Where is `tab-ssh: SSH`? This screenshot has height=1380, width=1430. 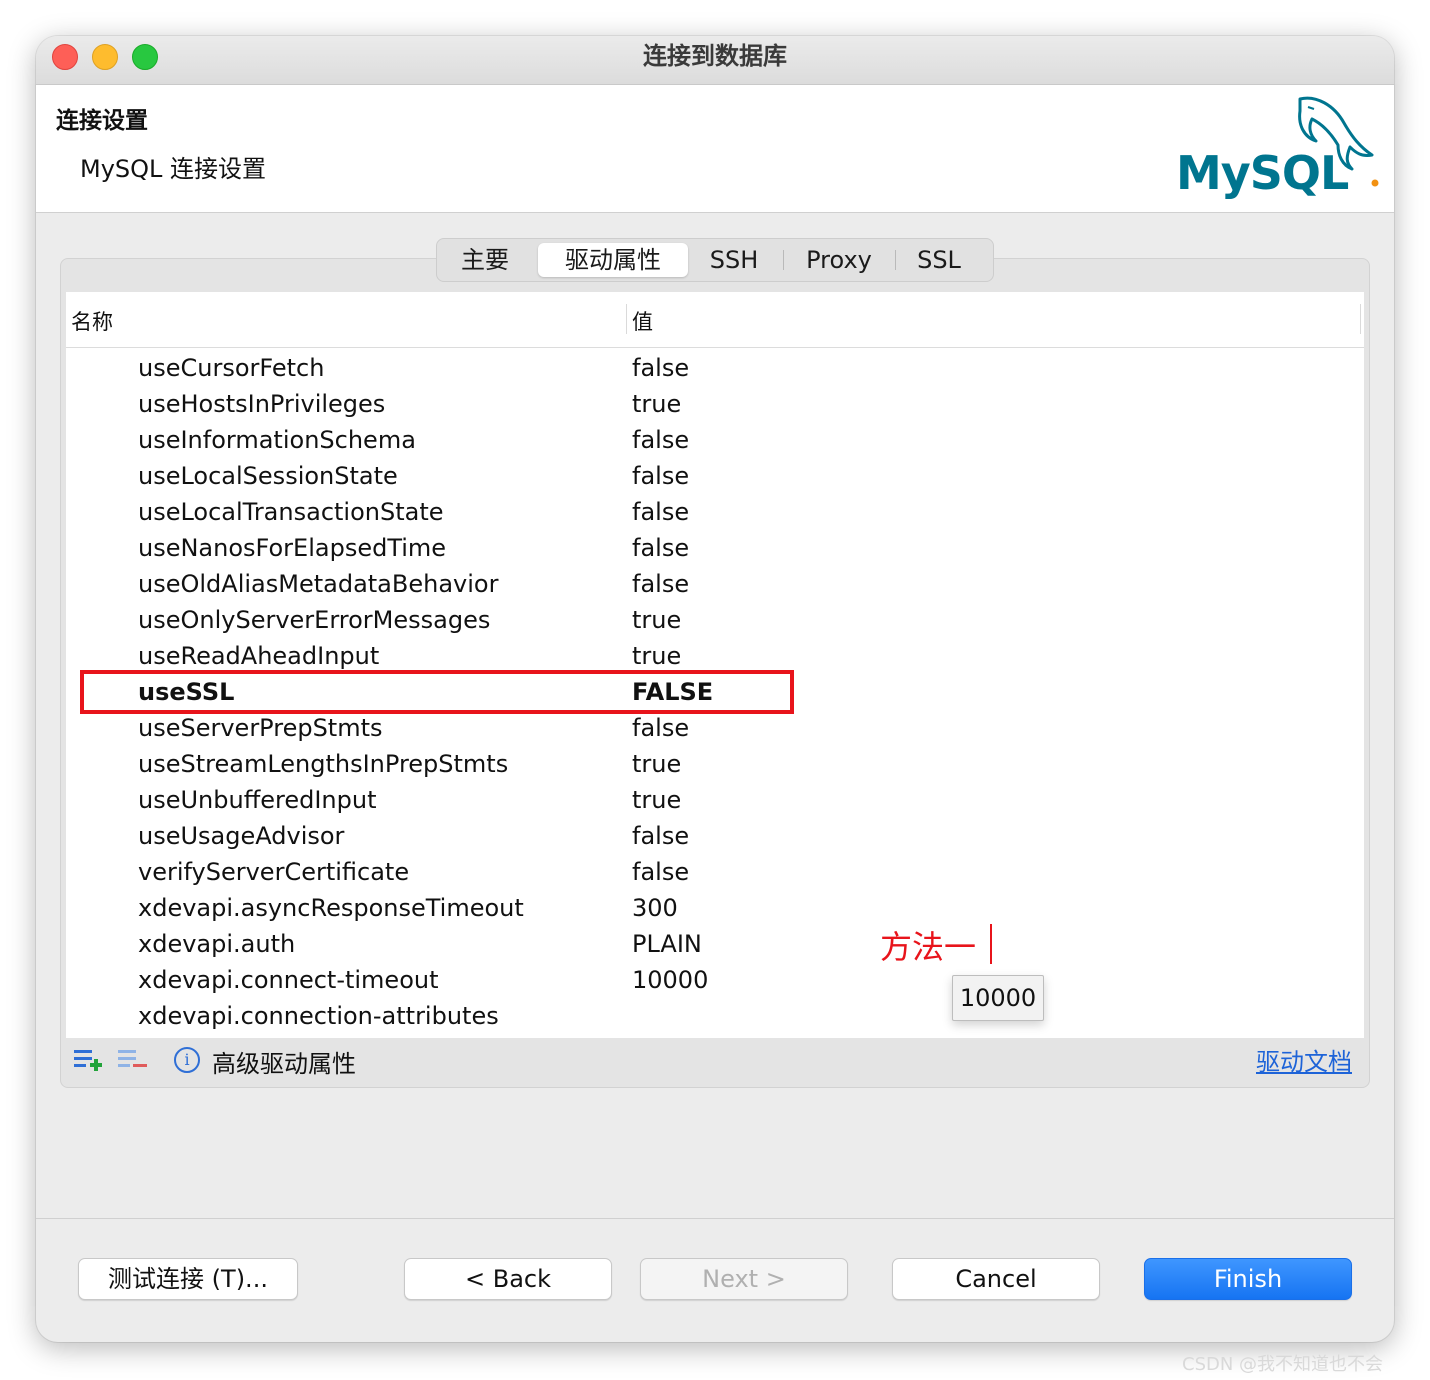
tab-ssh: SSH is located at coordinates (734, 260).